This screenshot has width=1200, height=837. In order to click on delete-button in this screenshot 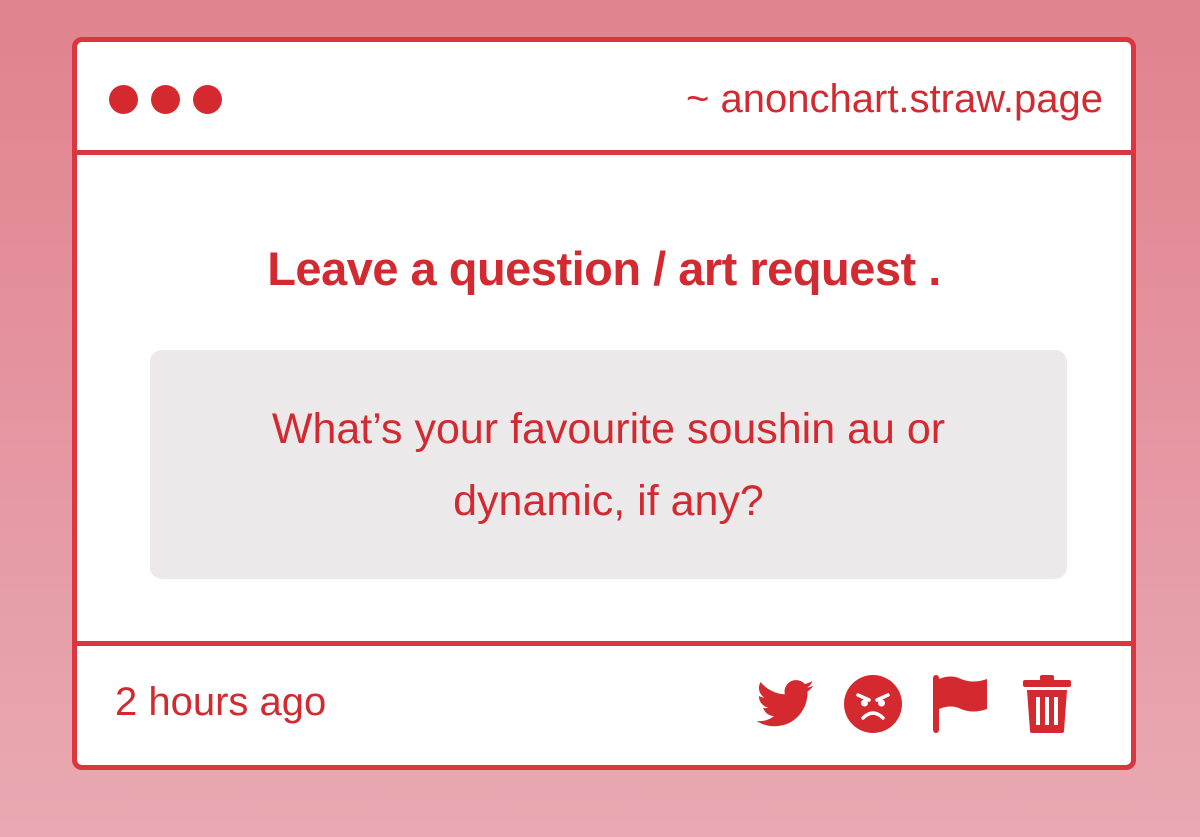, I will do `click(1047, 704)`.